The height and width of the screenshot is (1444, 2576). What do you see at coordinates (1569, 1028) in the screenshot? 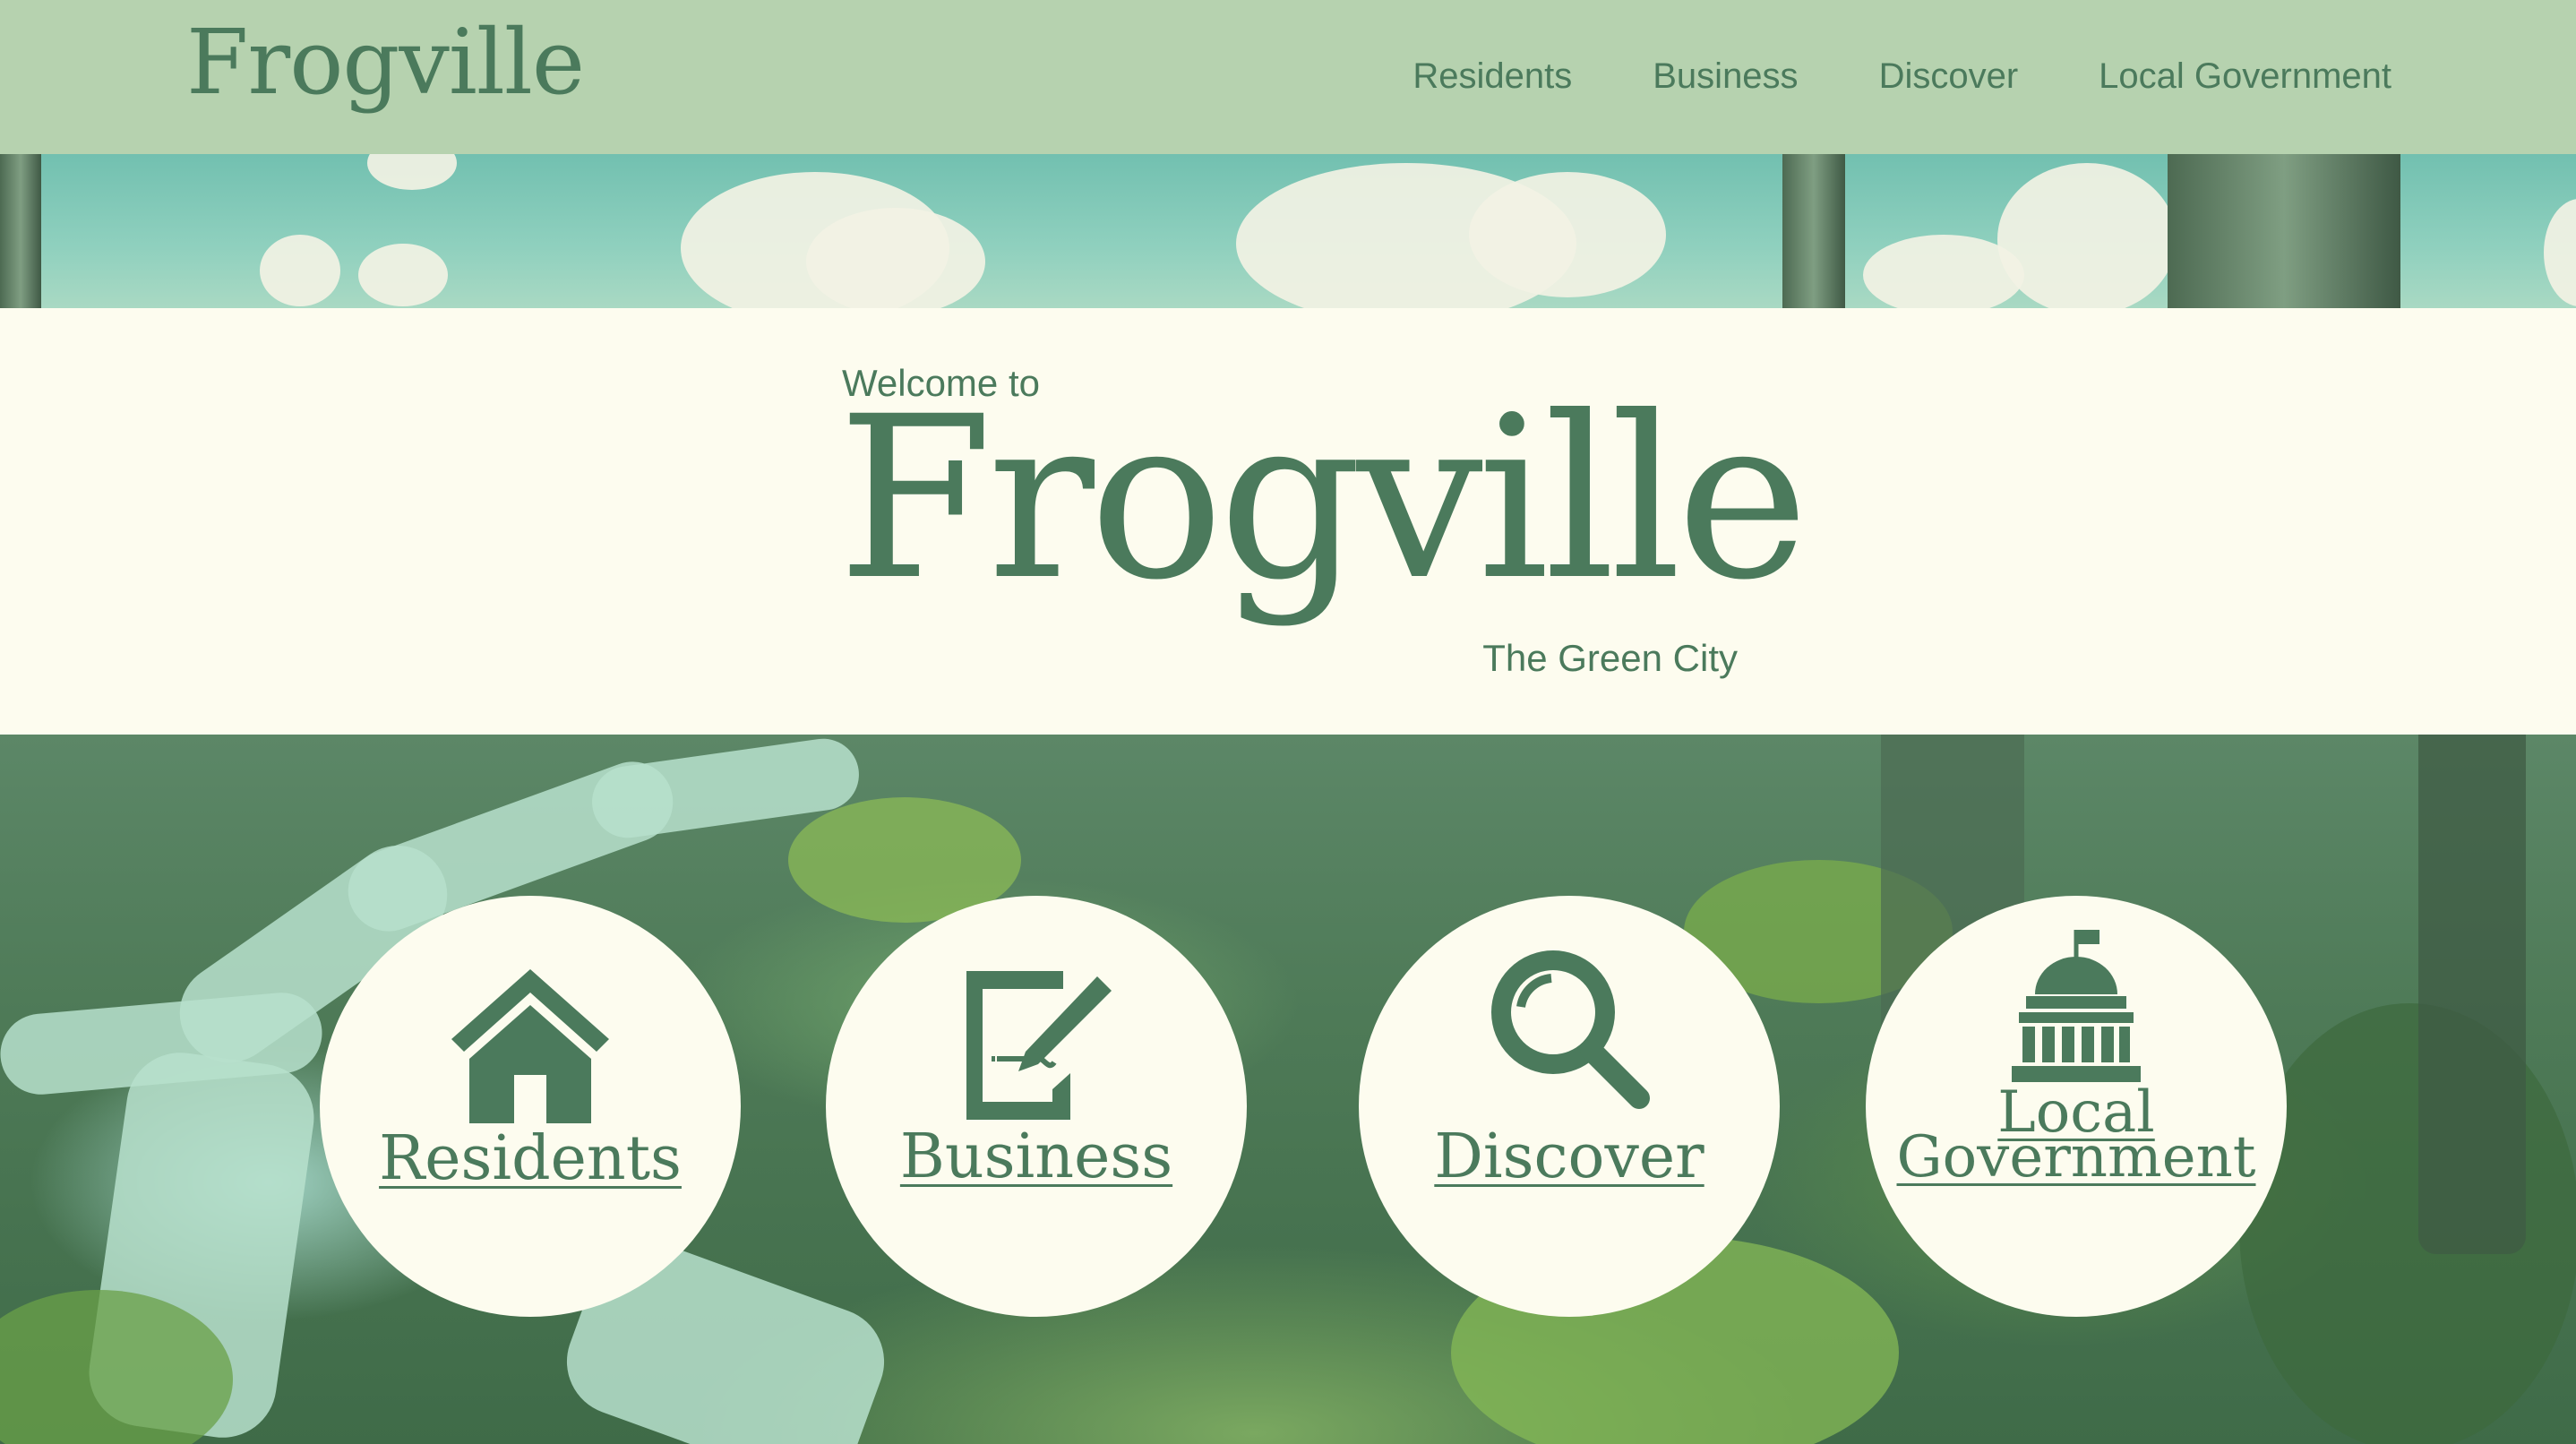
I see `magnifier-icon` at bounding box center [1569, 1028].